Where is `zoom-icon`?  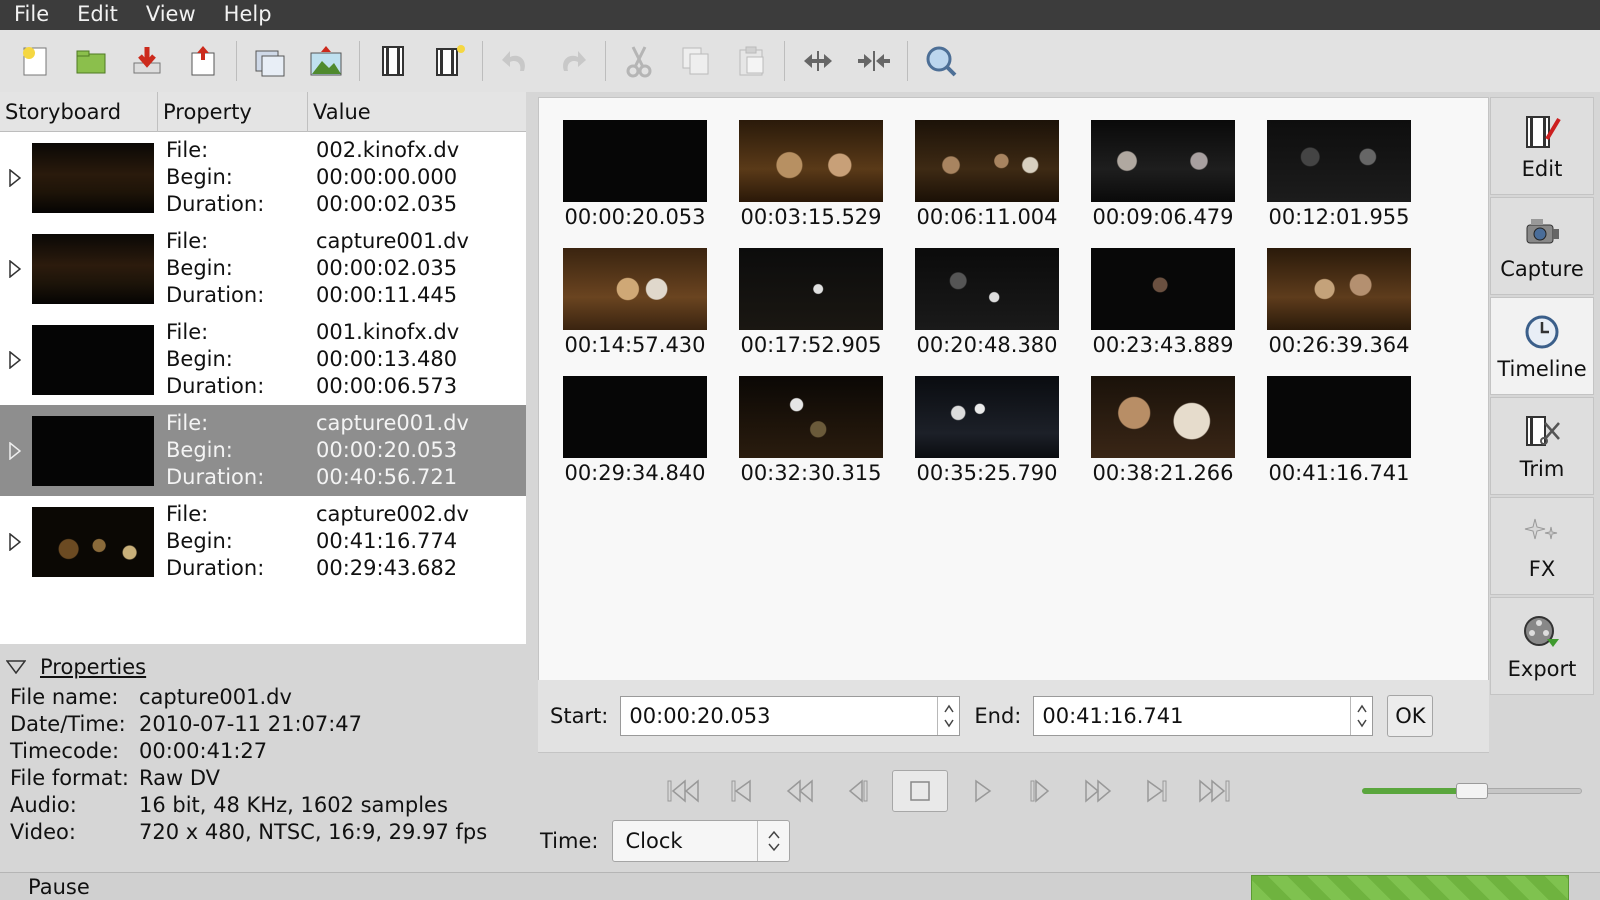 zoom-icon is located at coordinates (941, 61).